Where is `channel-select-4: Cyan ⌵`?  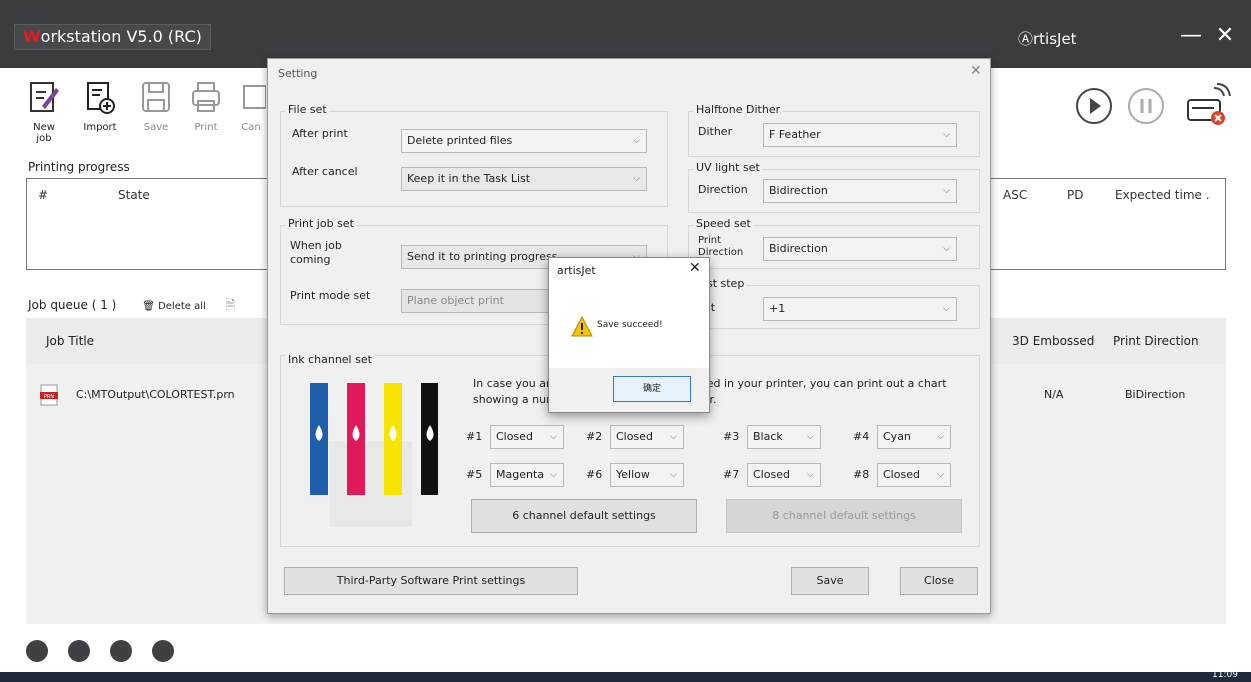
channel-select-4: Cyan ⌵ is located at coordinates (914, 437).